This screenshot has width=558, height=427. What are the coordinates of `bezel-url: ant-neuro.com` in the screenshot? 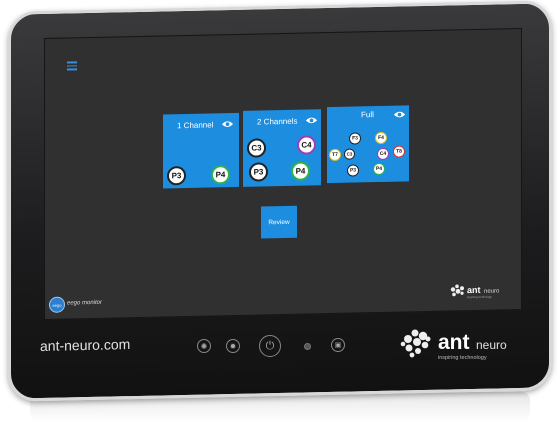 It's located at (85, 345).